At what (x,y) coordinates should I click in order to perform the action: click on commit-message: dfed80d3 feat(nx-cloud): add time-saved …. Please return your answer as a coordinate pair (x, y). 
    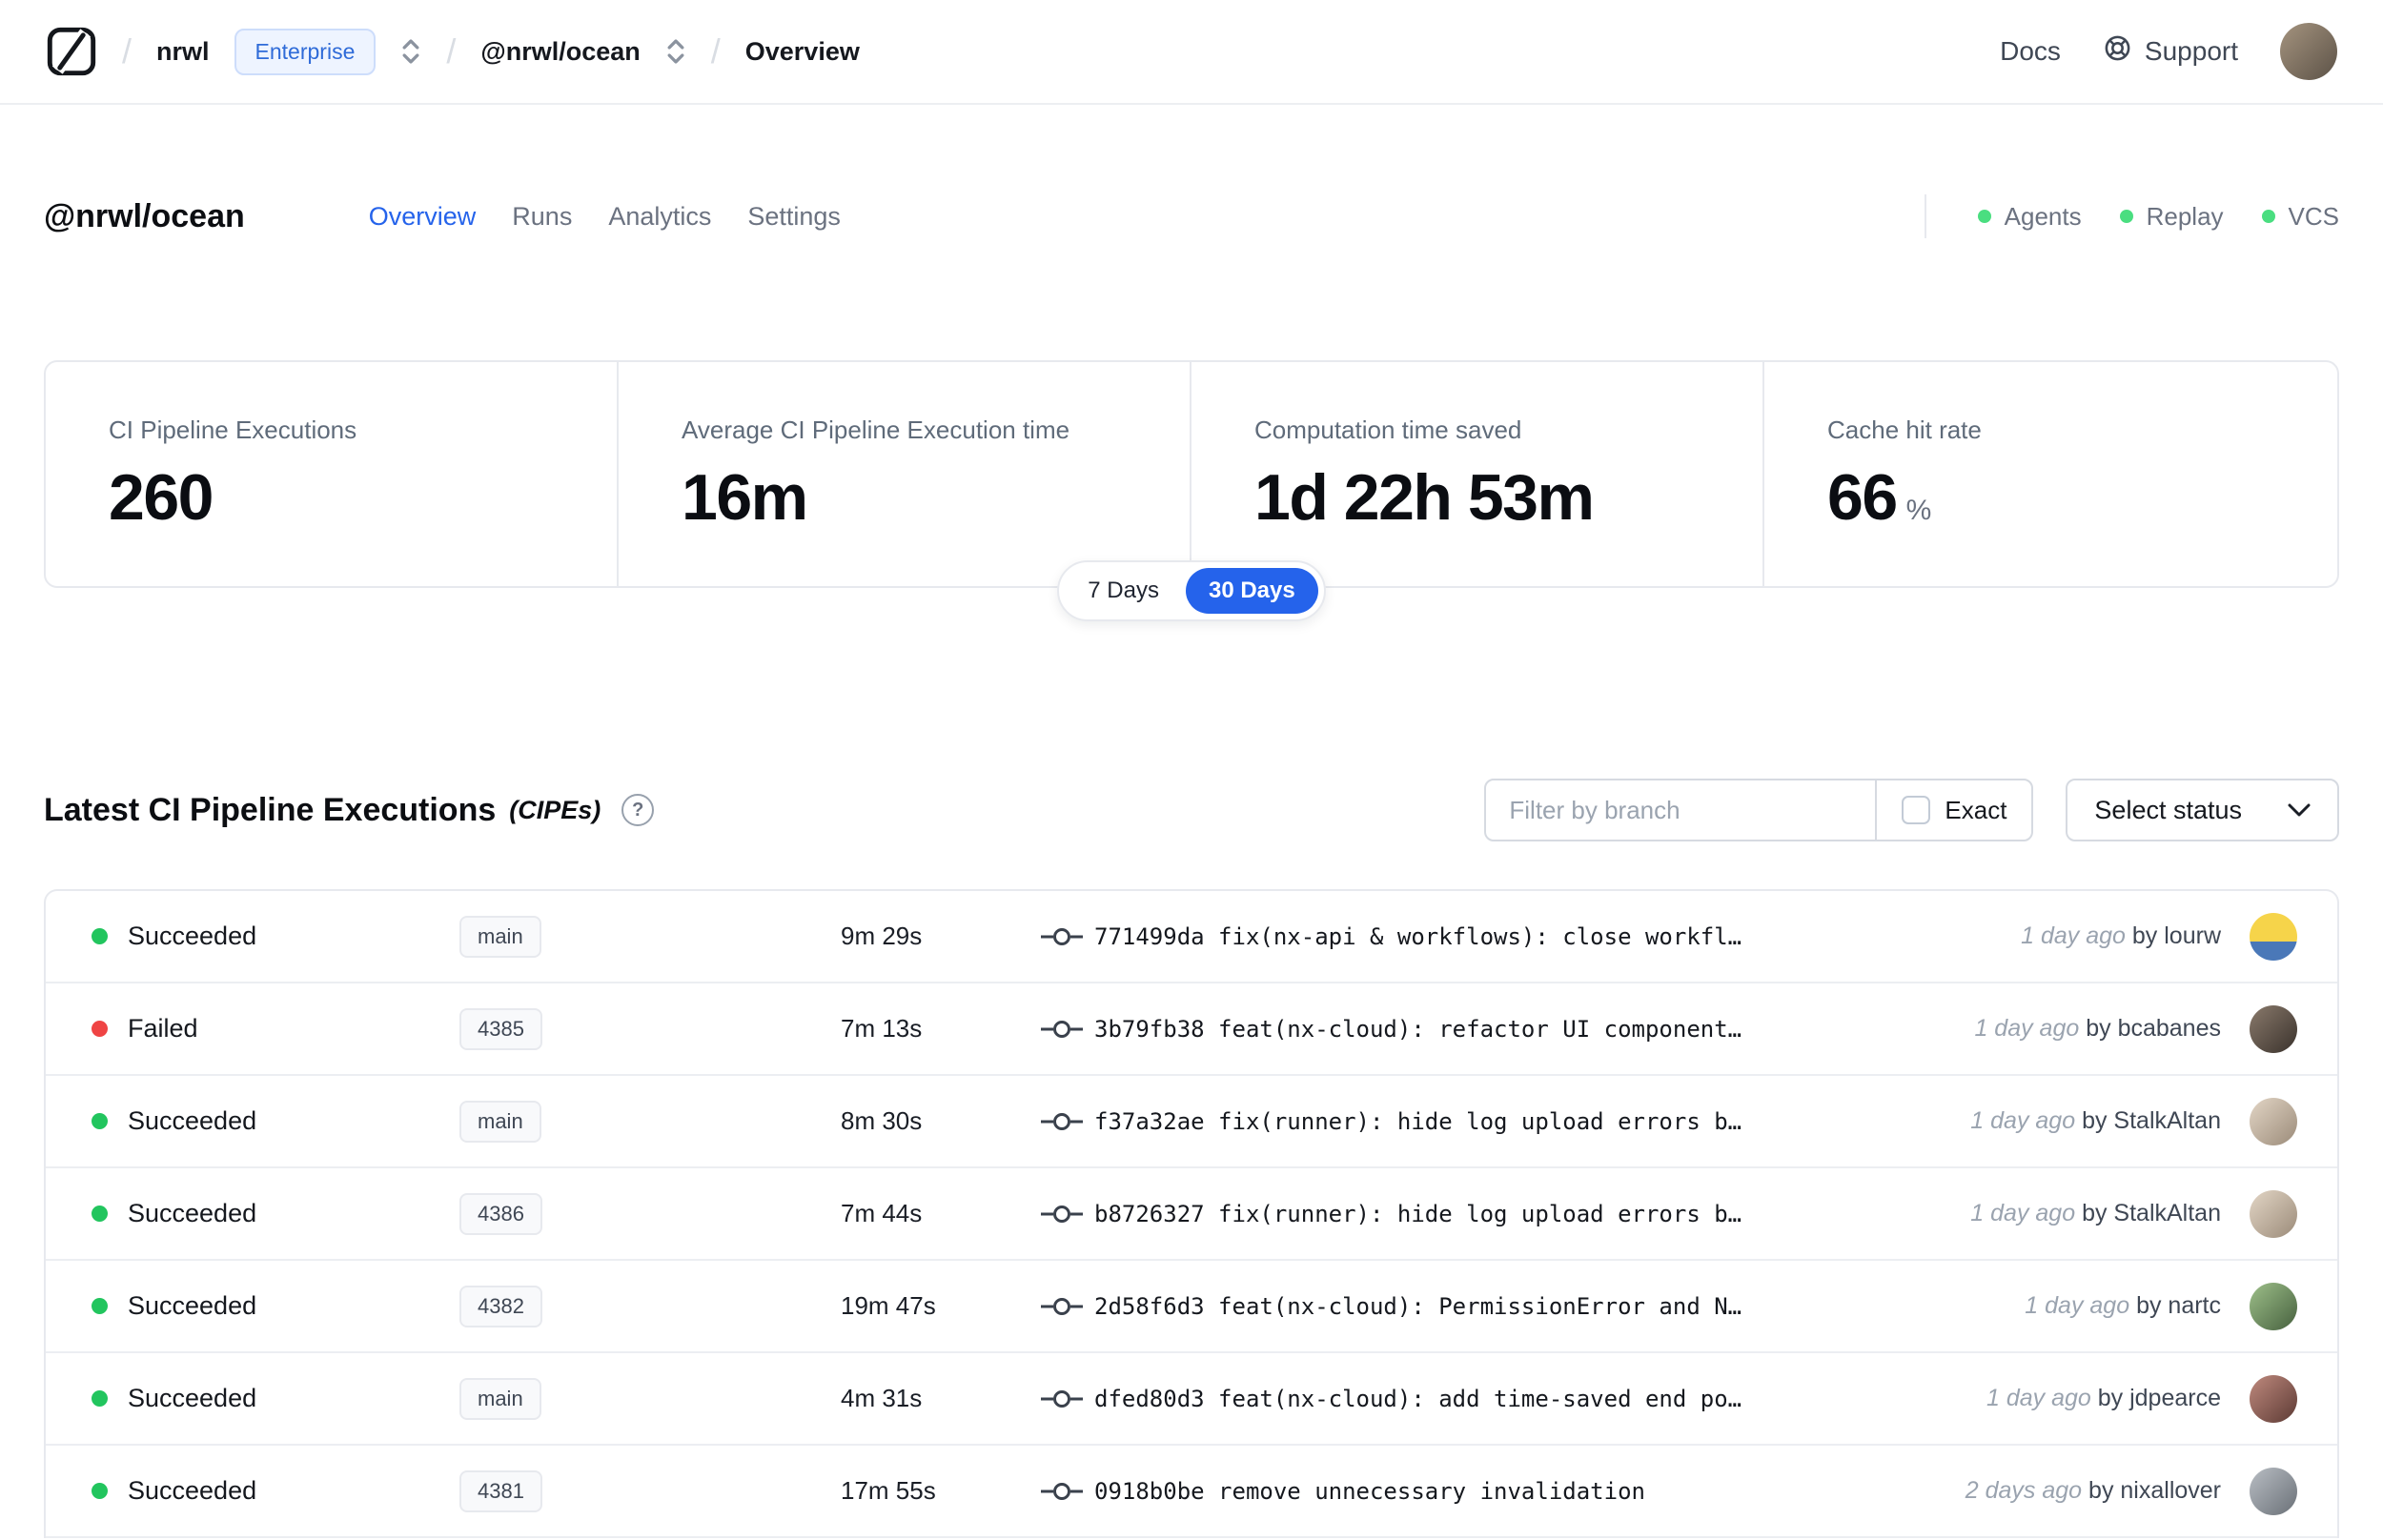
    Looking at the image, I should click on (1418, 1398).